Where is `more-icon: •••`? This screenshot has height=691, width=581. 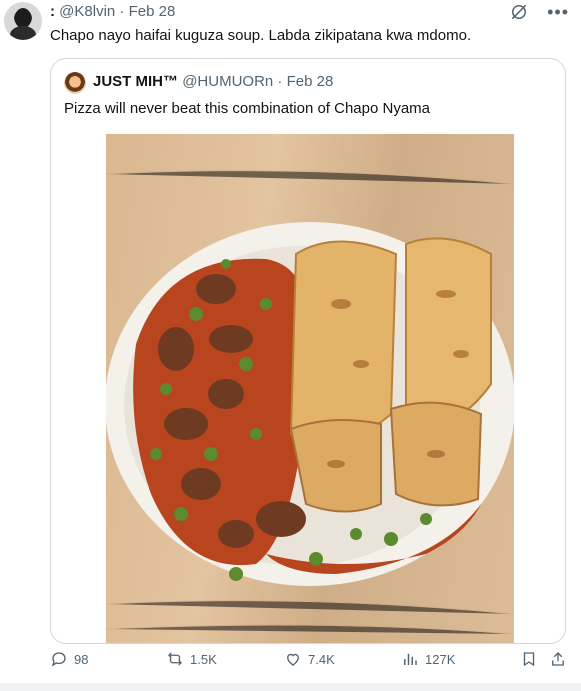
more-icon: ••• is located at coordinates (558, 12).